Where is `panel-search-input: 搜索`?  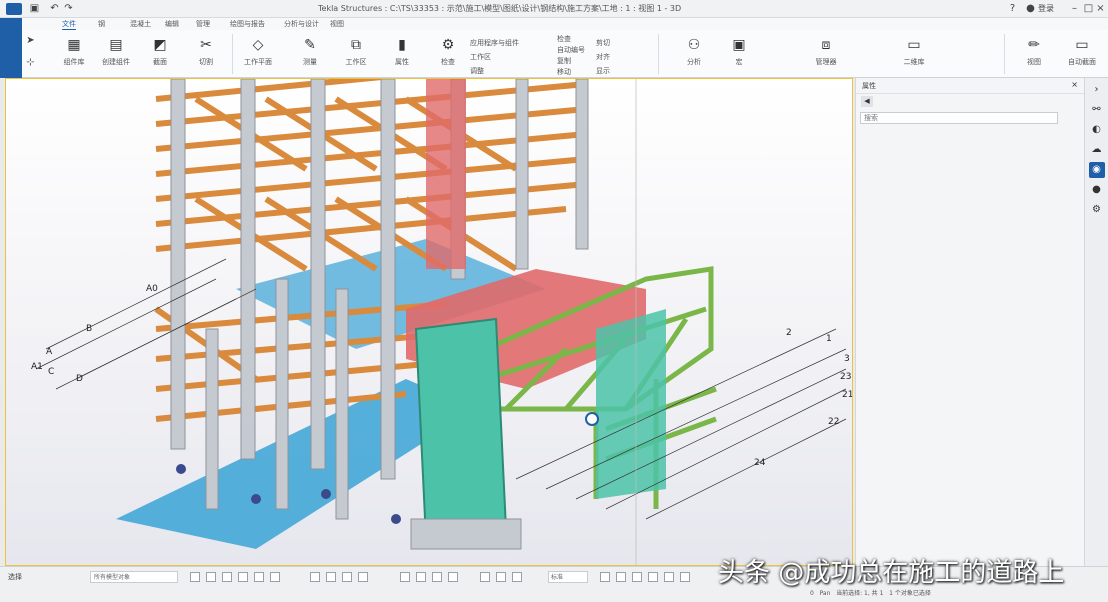
panel-search-input: 搜索 is located at coordinates (959, 118).